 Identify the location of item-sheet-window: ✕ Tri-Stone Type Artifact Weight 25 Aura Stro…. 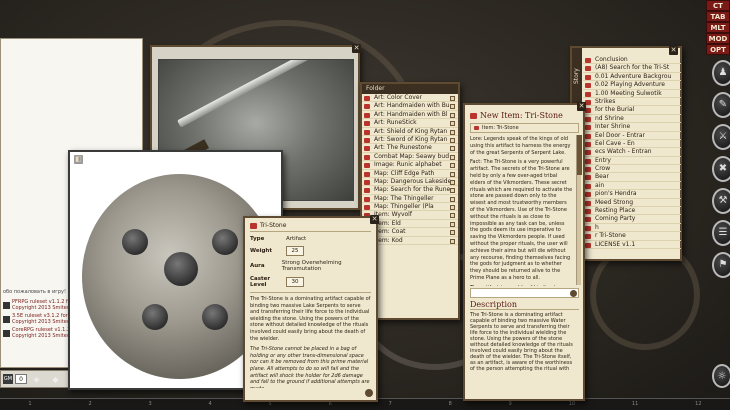
(311, 308).